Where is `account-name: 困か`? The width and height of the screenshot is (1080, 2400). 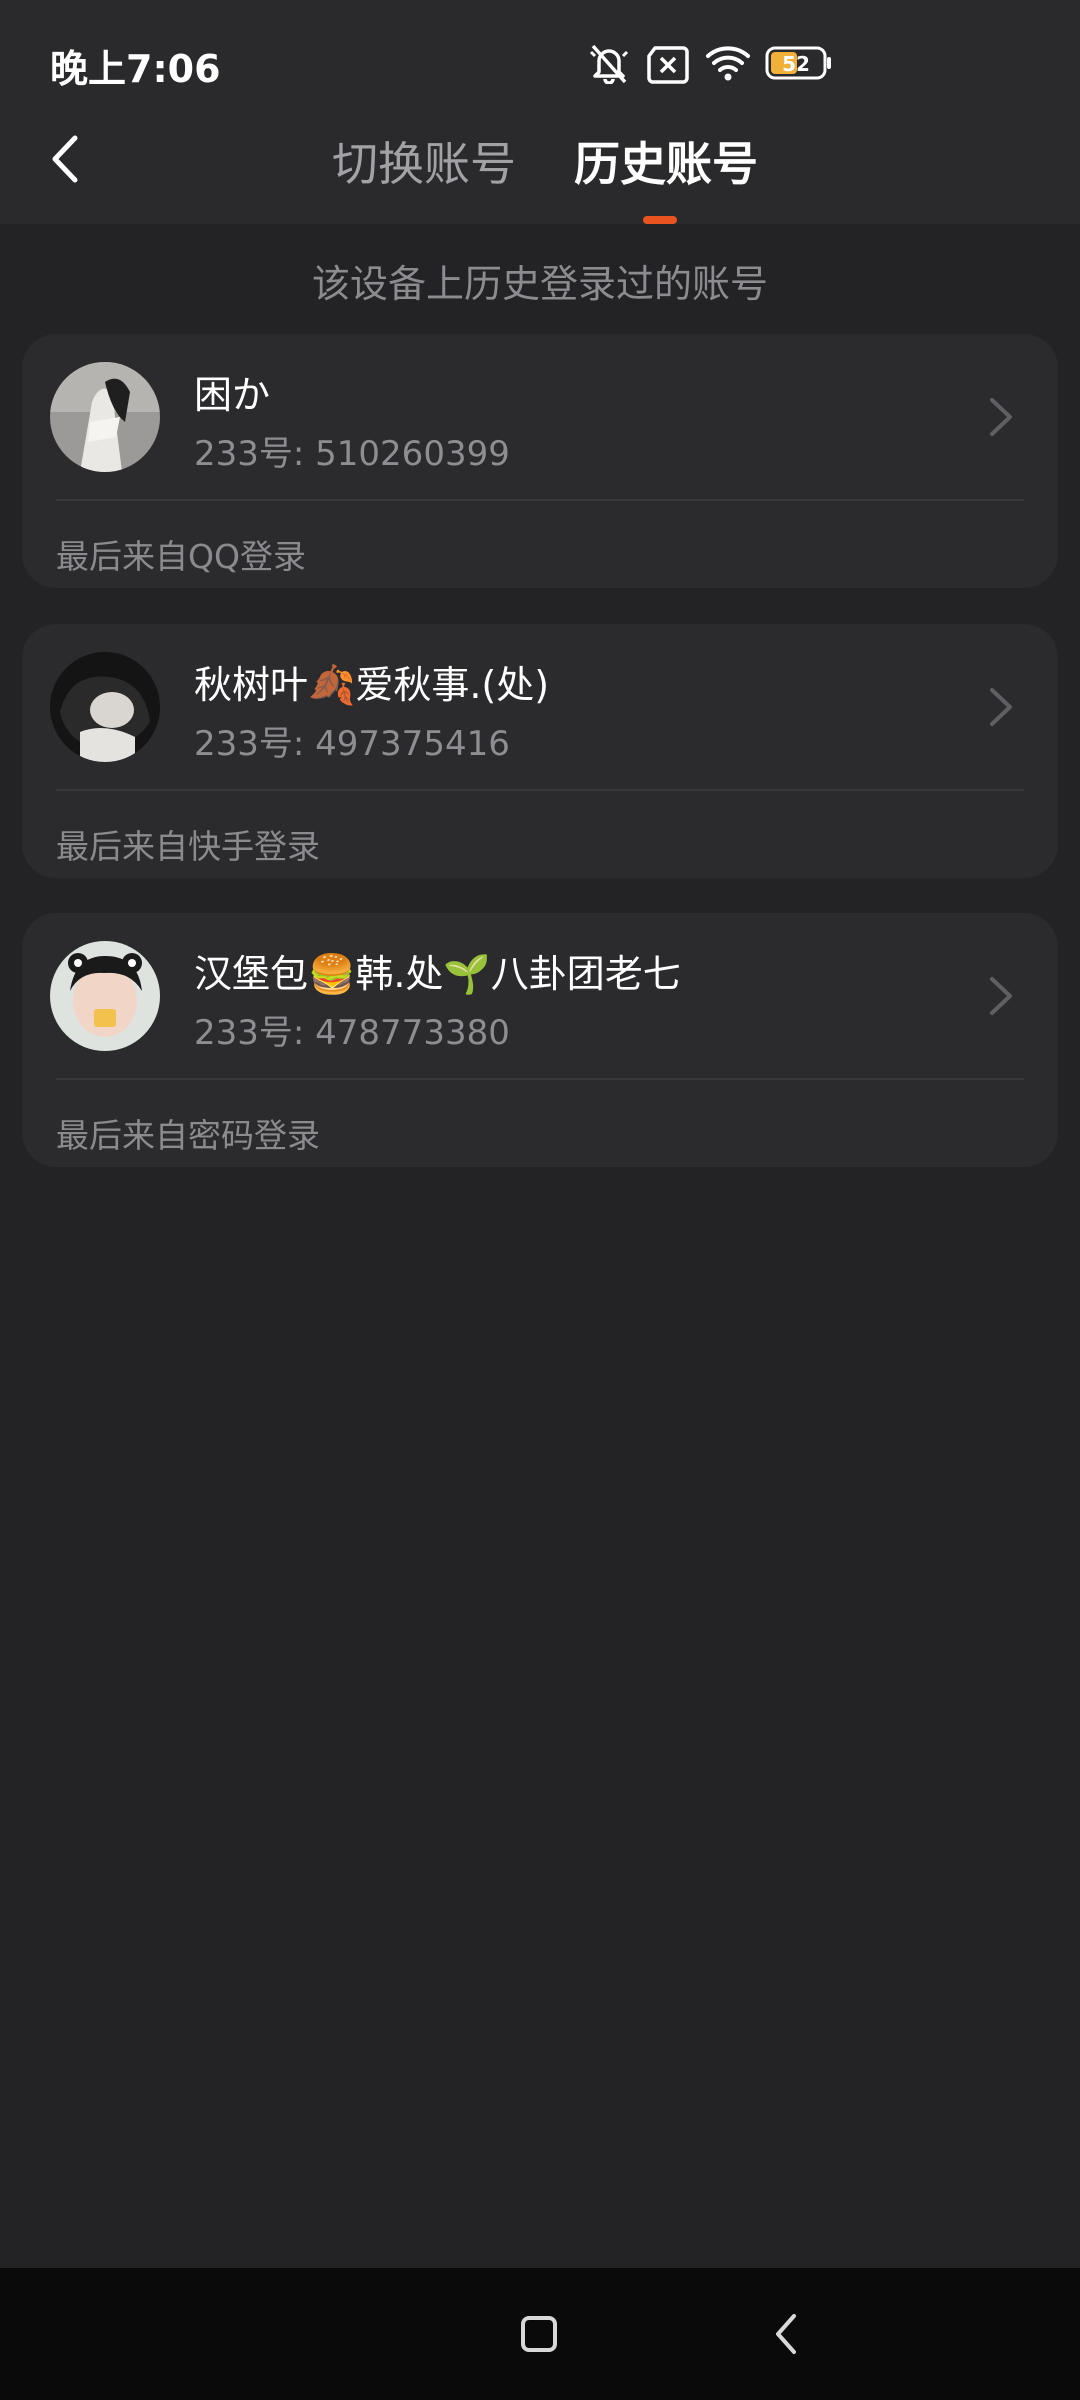
account-name: 困か is located at coordinates (232, 395).